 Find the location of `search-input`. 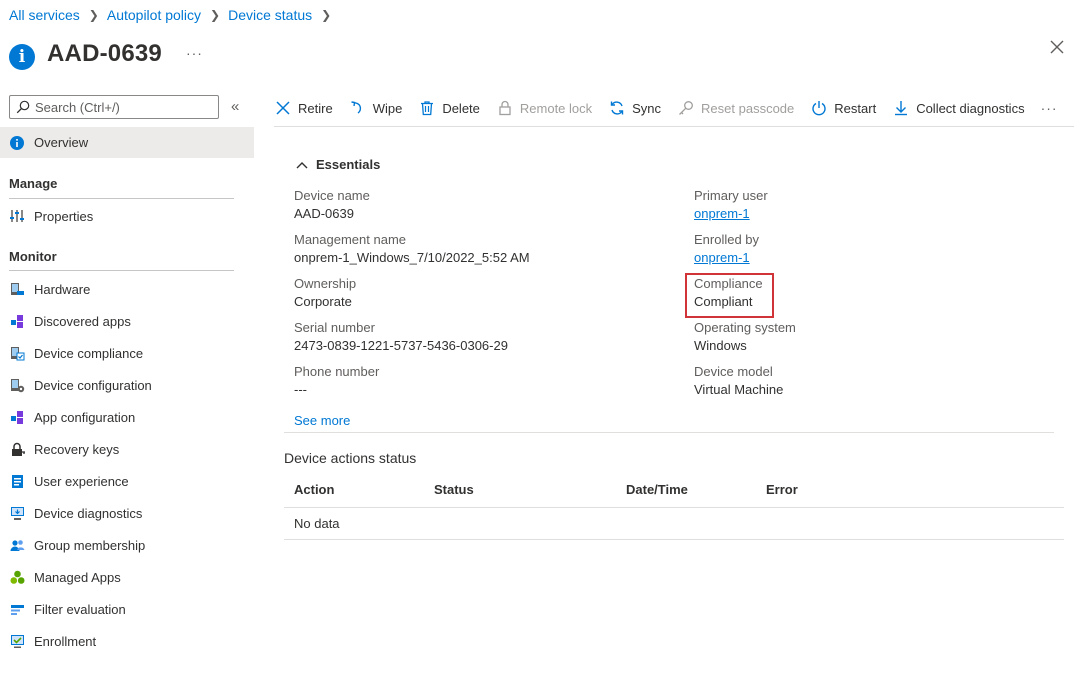

search-input is located at coordinates (125, 107).